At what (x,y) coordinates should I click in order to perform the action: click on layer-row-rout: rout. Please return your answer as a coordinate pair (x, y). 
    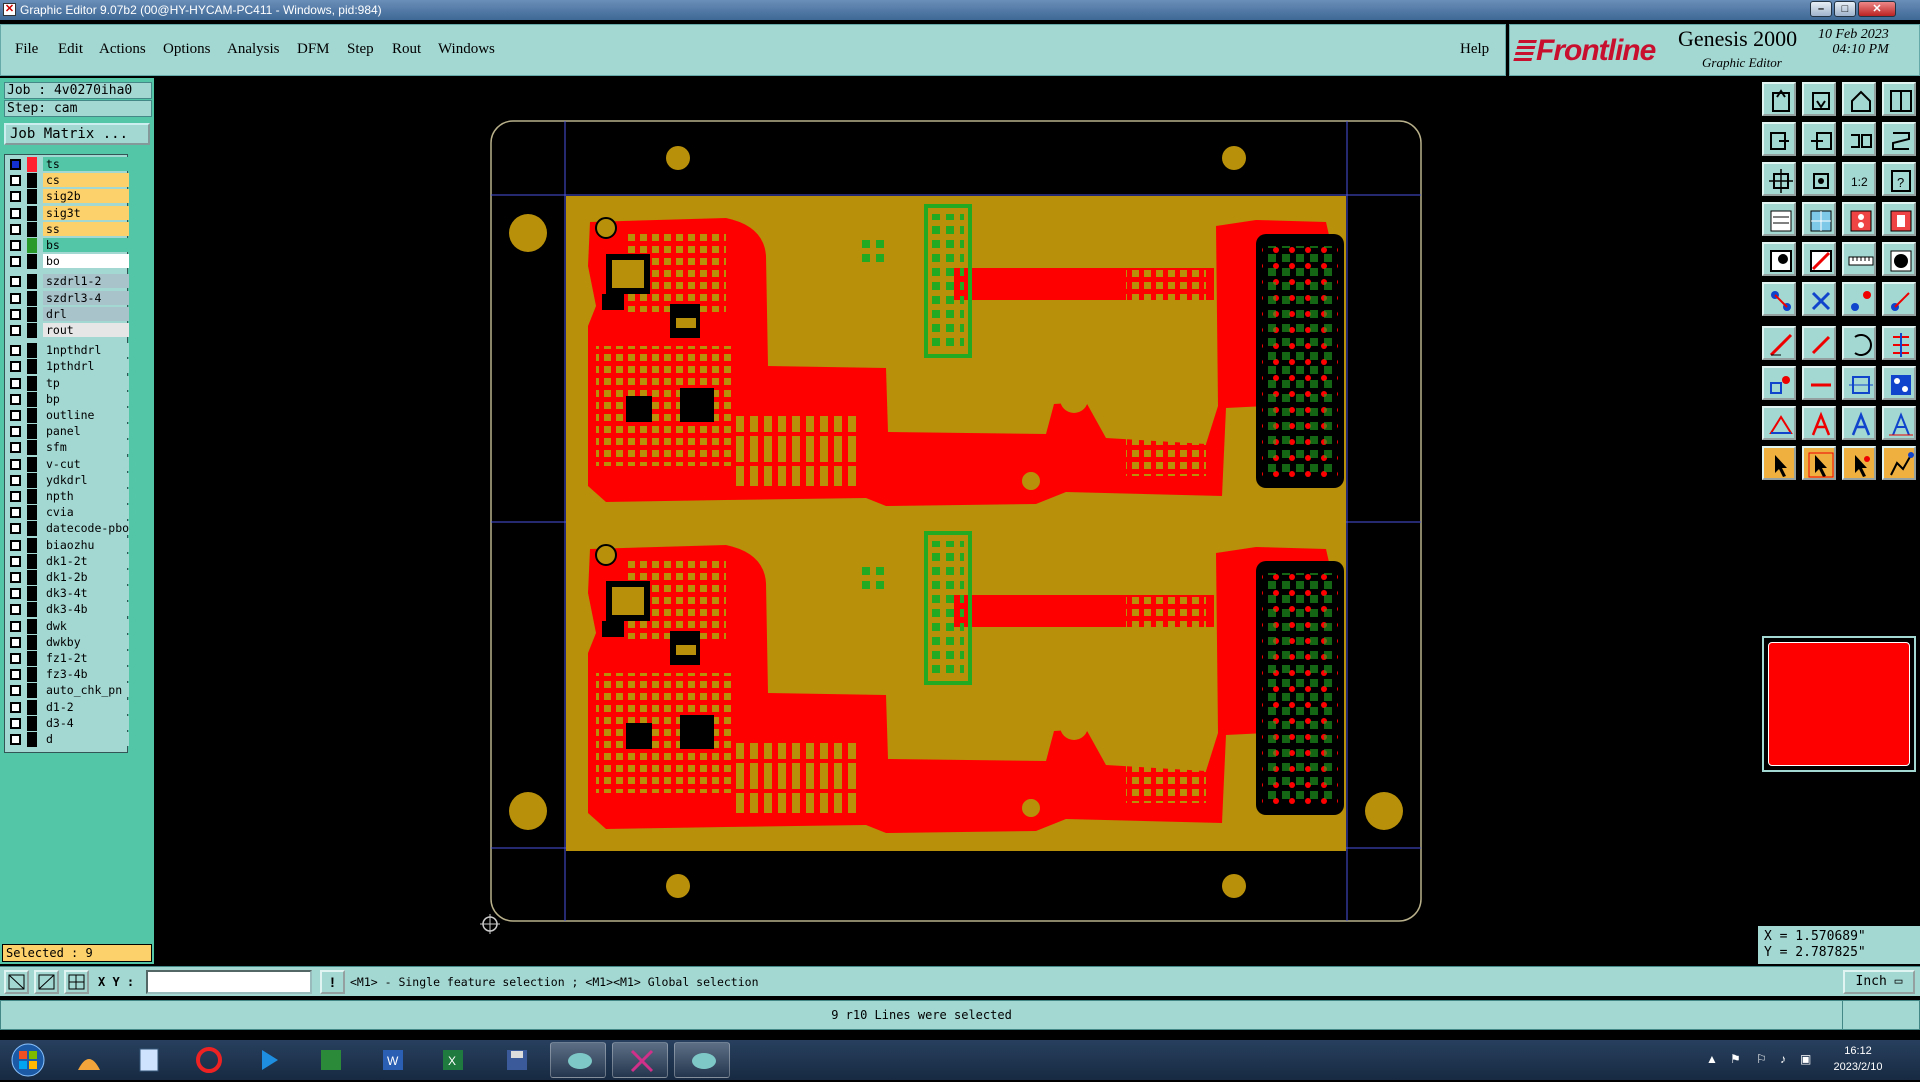
    Looking at the image, I should click on (68, 330).